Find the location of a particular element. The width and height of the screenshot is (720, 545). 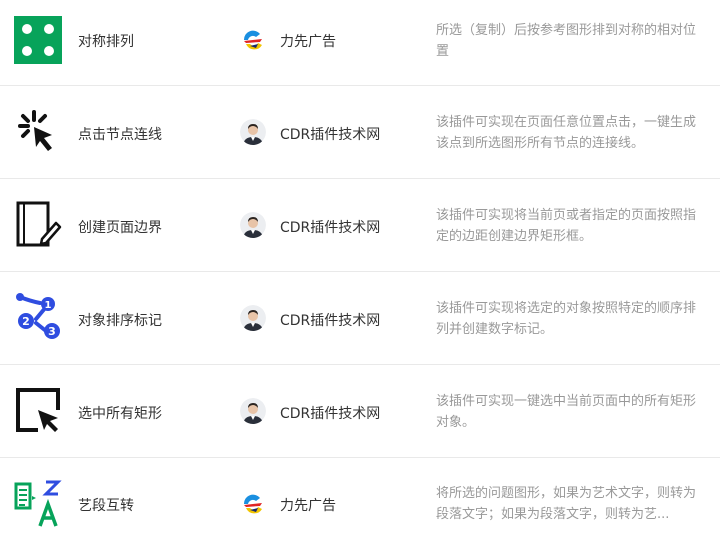

plugin-name: 对称排列 is located at coordinates (106, 41).